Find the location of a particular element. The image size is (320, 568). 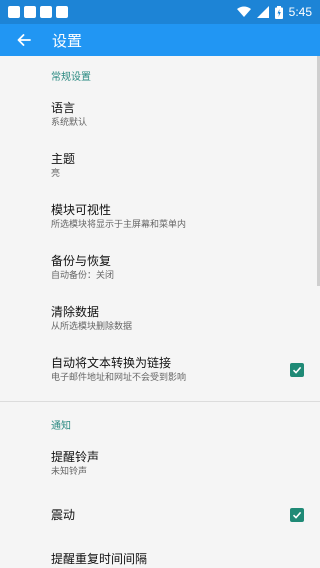

clock: 5:45 is located at coordinates (300, 12).